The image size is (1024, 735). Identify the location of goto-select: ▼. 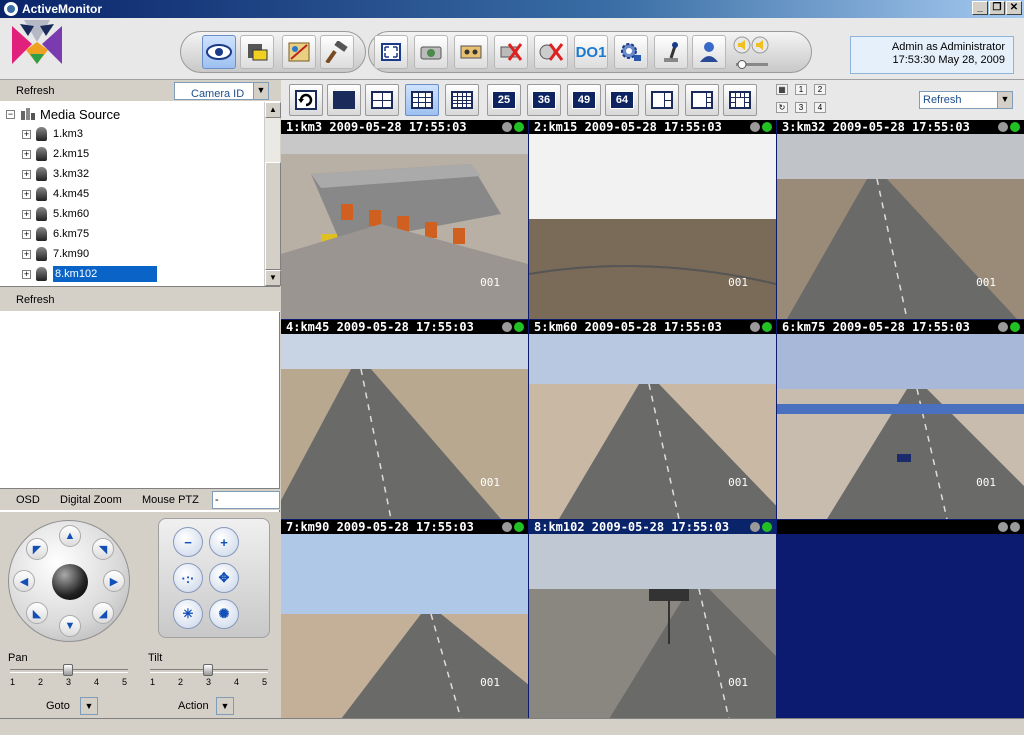
(89, 706).